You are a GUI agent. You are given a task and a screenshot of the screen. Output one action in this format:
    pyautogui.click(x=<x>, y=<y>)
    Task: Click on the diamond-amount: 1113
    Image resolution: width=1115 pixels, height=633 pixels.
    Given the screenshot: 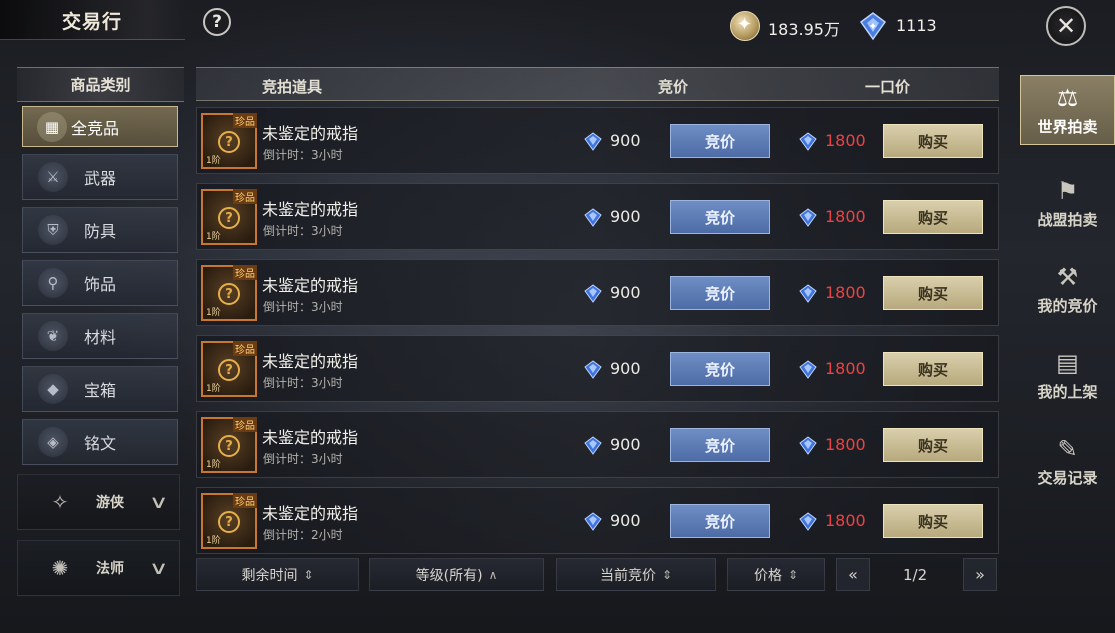 What is the action you would take?
    pyautogui.click(x=916, y=25)
    